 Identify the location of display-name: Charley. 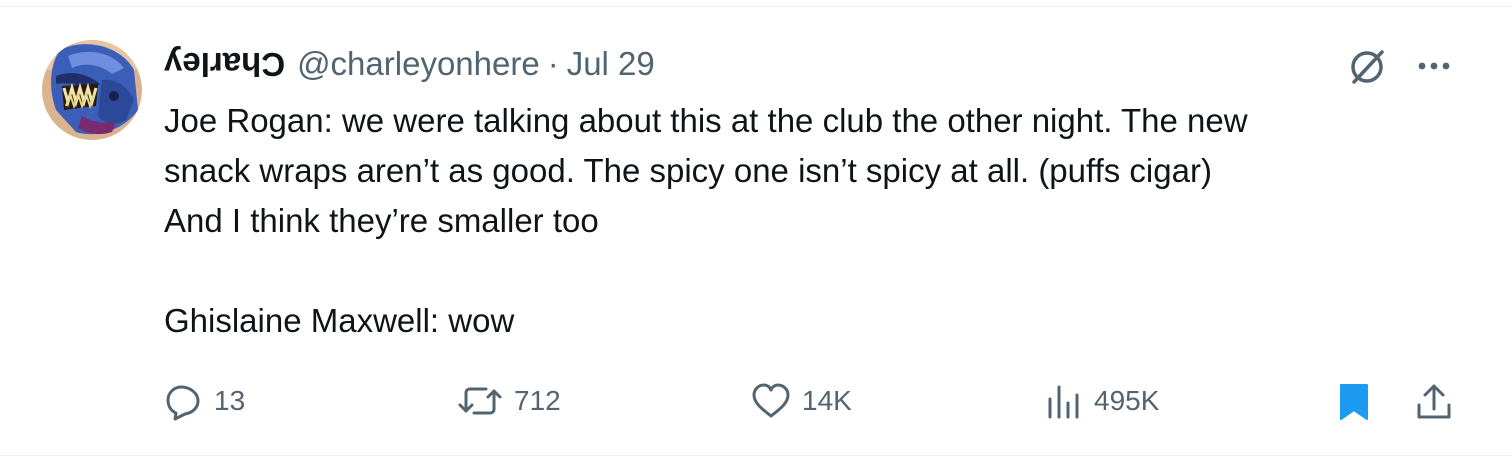
(224, 64).